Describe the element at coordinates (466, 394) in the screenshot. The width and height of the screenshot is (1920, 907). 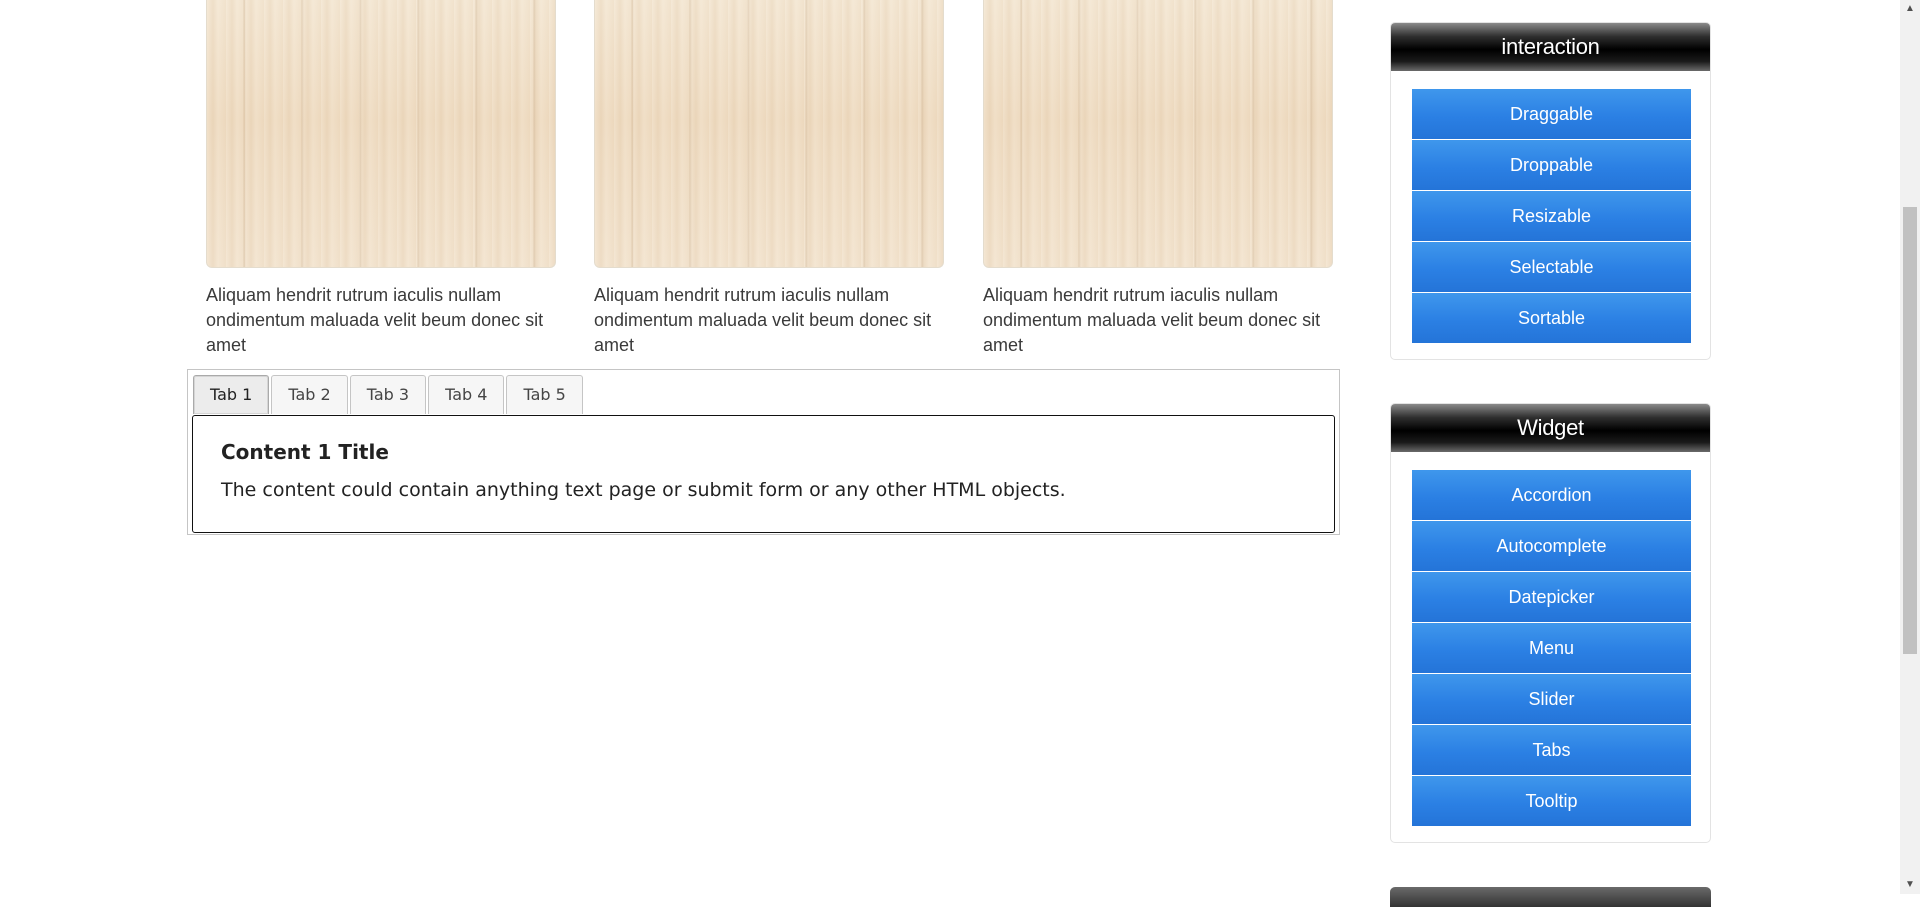
I see `tab-4: Tab 4` at that location.